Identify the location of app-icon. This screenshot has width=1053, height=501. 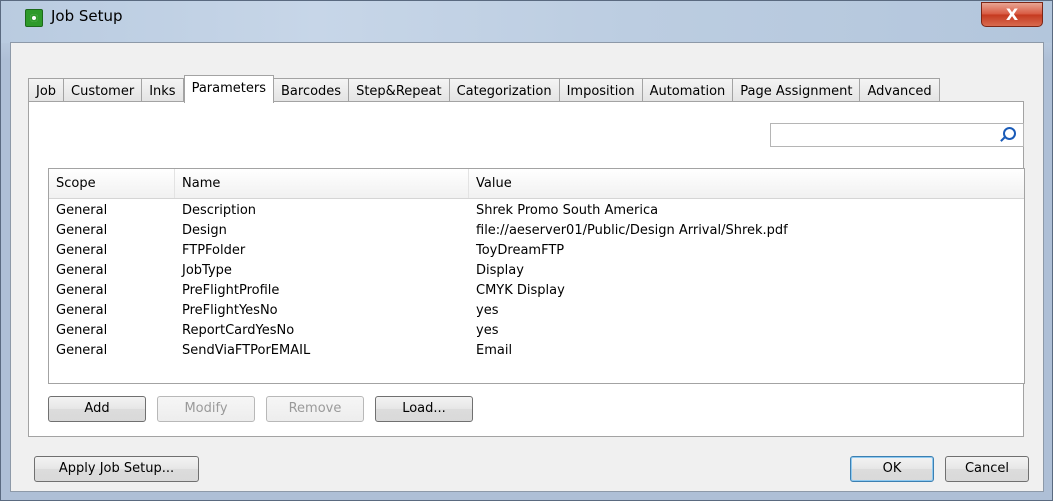
(34, 18).